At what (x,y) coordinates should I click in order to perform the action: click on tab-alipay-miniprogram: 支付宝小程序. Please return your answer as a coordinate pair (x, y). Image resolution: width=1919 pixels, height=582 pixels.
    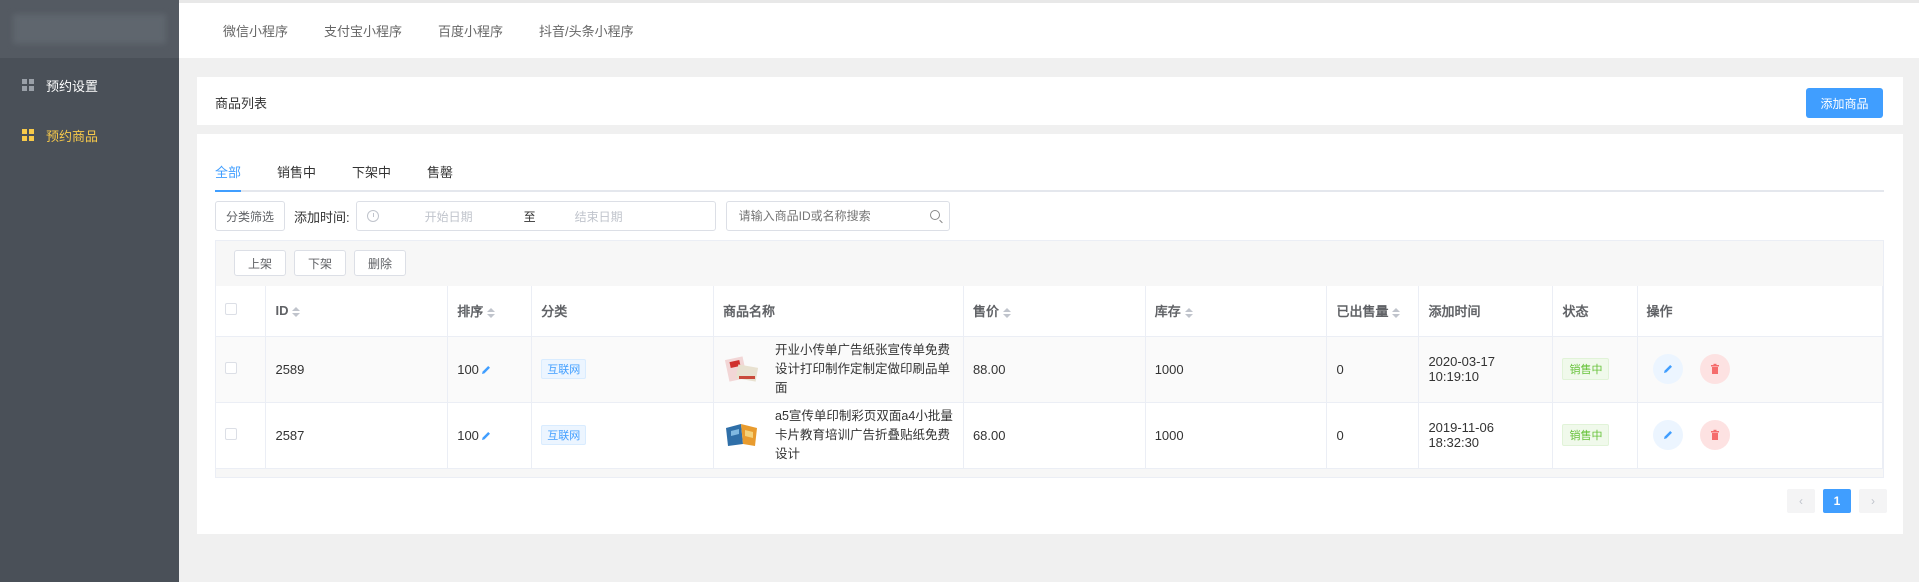
    Looking at the image, I should click on (363, 30).